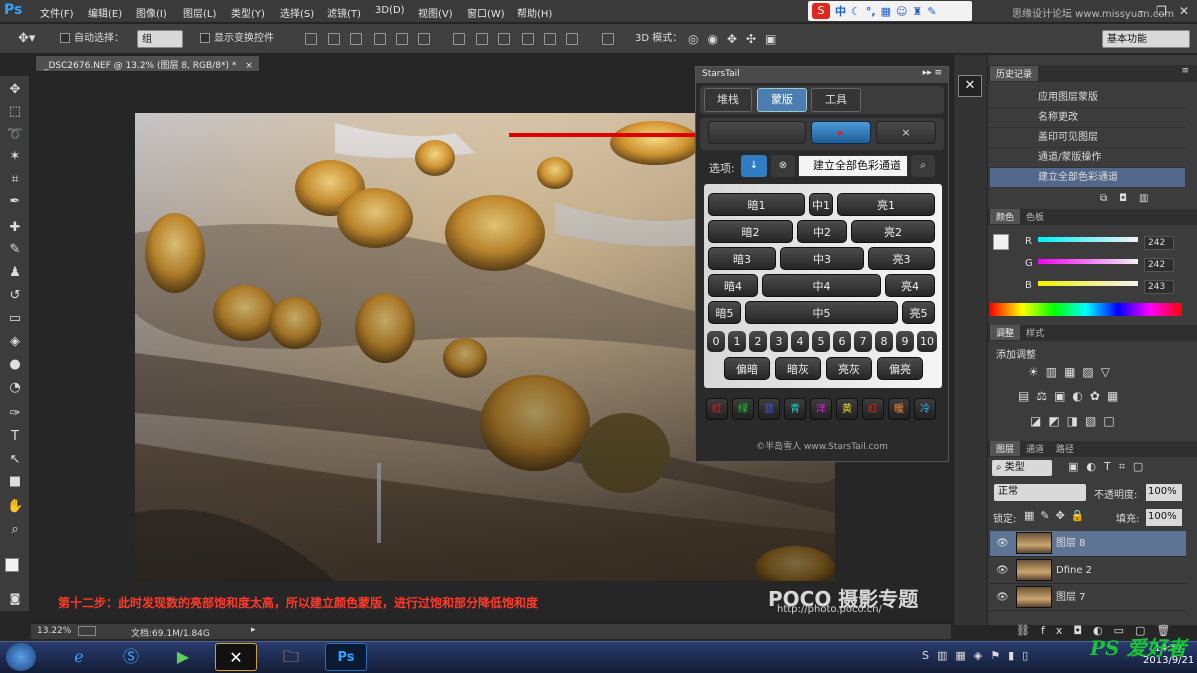  What do you see at coordinates (183, 657) in the screenshot?
I see `media-player-icon: ▶` at bounding box center [183, 657].